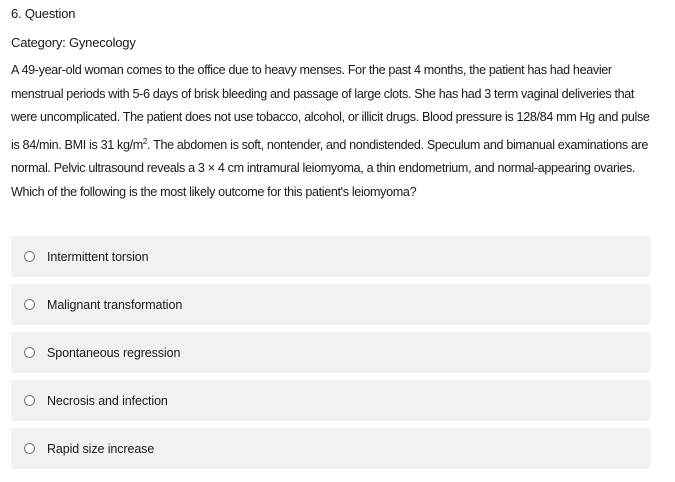 This screenshot has width=675, height=482. Describe the element at coordinates (331, 304) in the screenshot. I see `answer-option-b: Malignant transformation` at that location.